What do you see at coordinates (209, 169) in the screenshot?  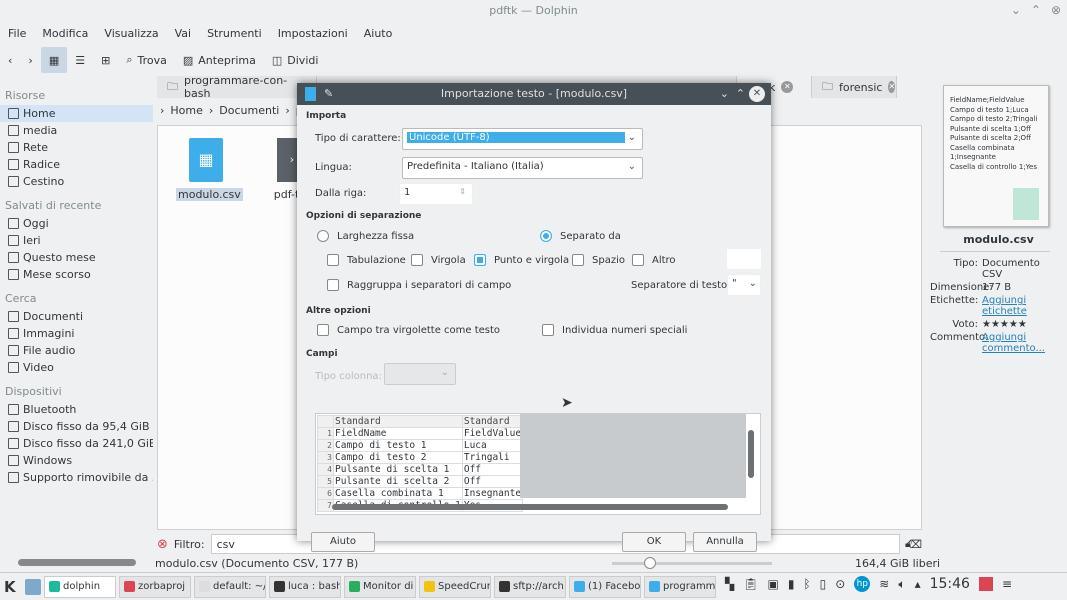 I see `file-item: ▦ modulo.csv` at bounding box center [209, 169].